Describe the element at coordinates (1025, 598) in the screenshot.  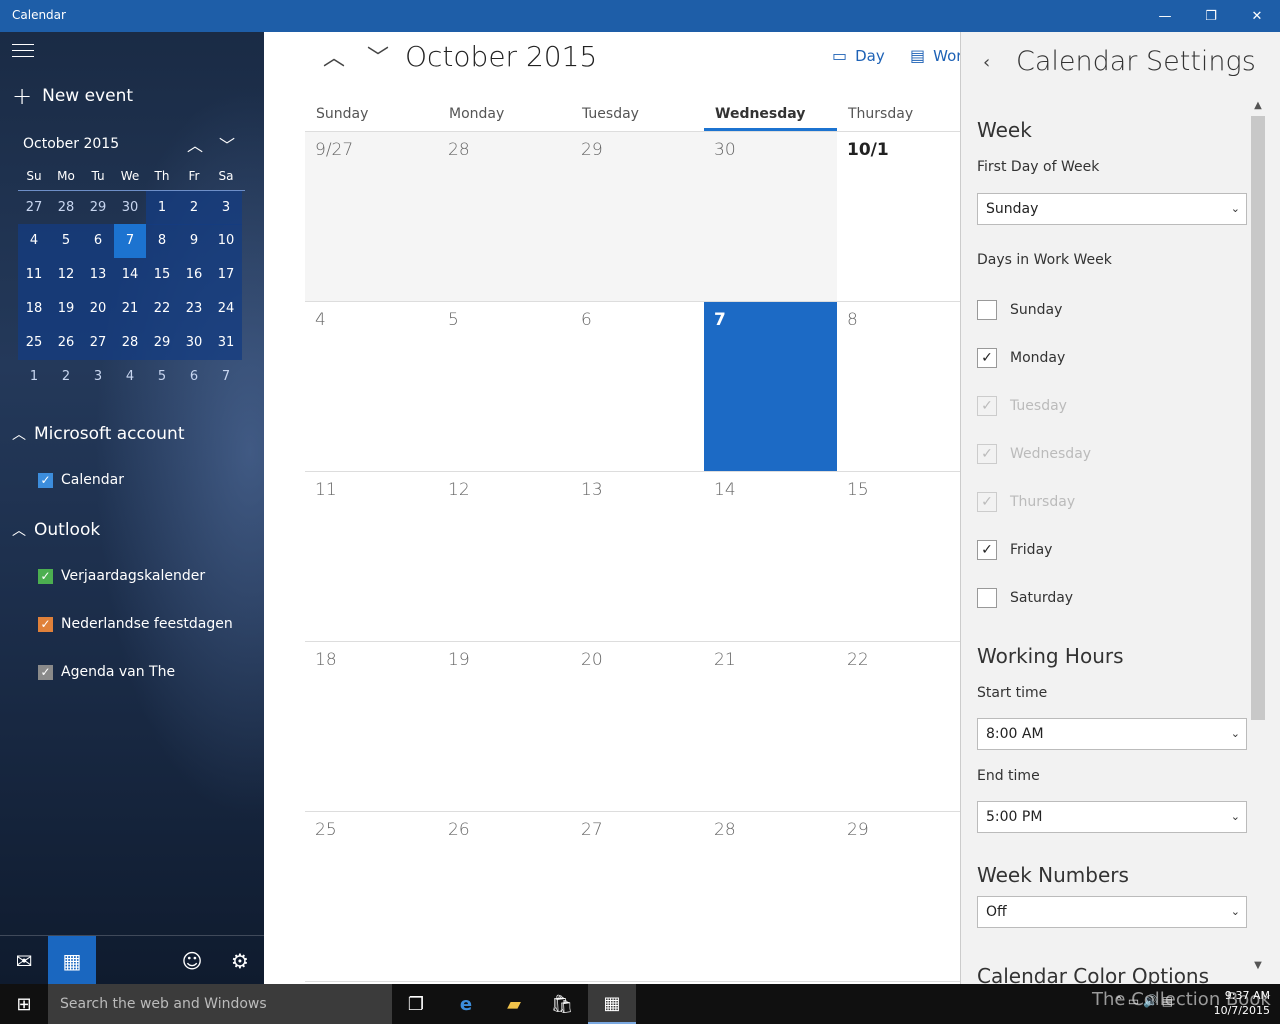
I see `work-day-checkbox-row: Saturday` at that location.